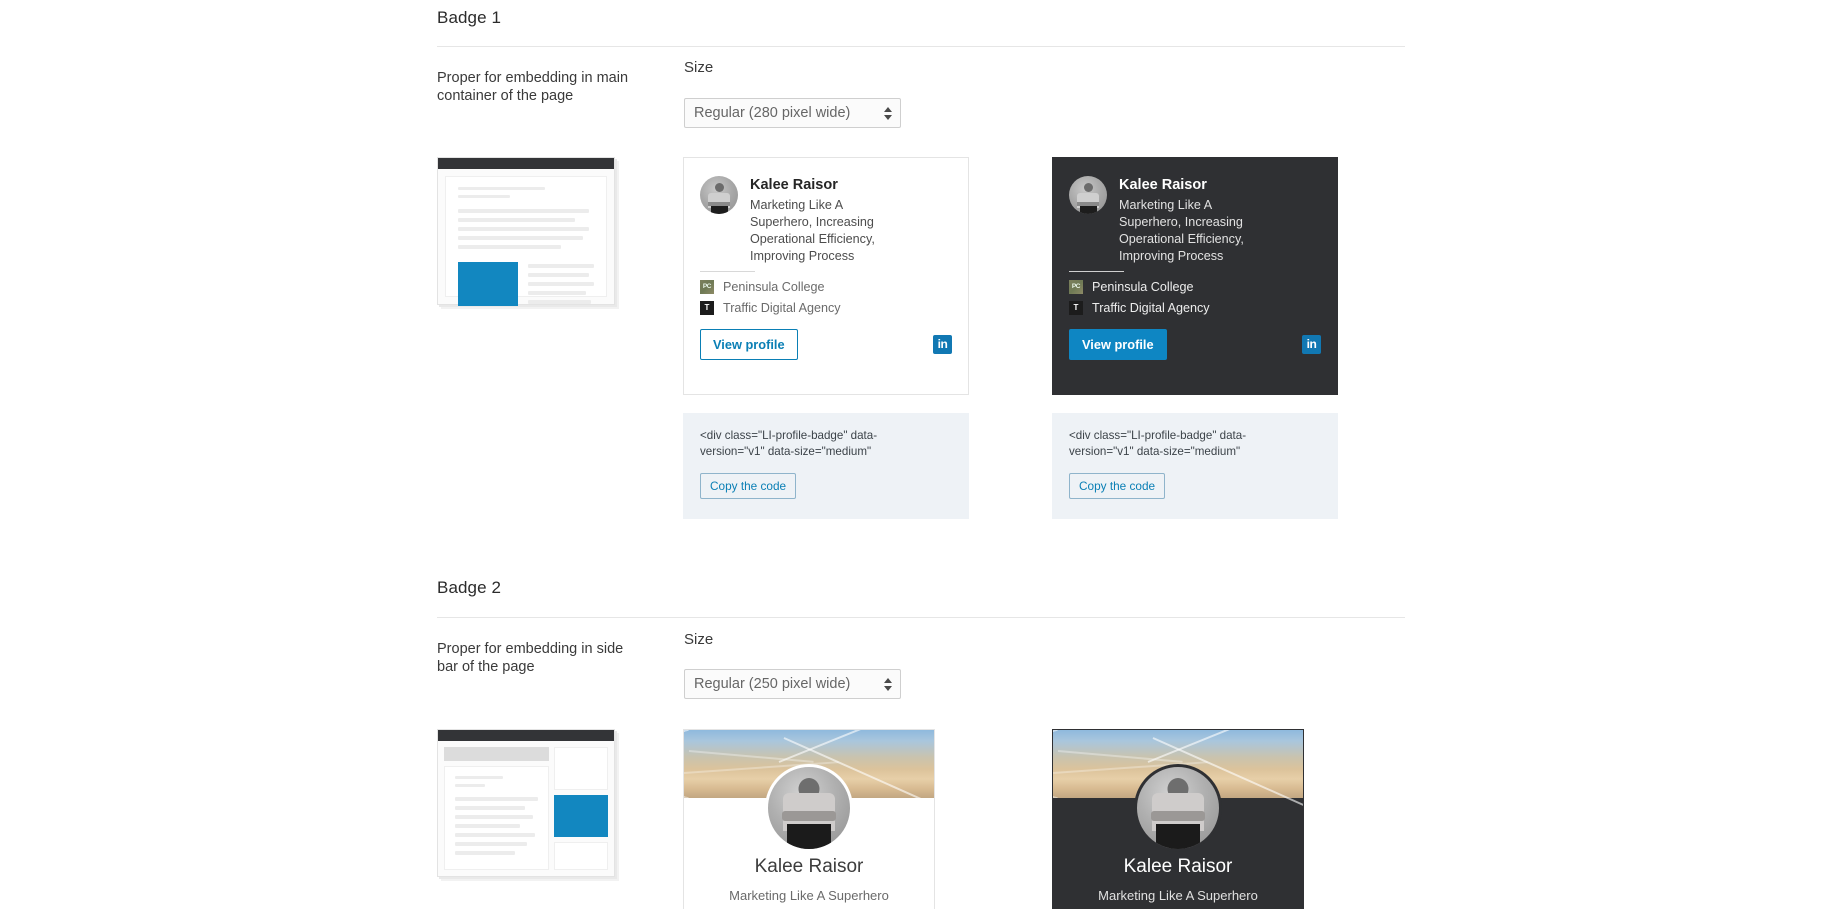 The height and width of the screenshot is (909, 1833). I want to click on section-title-badge-1: Badge 1, so click(469, 17).